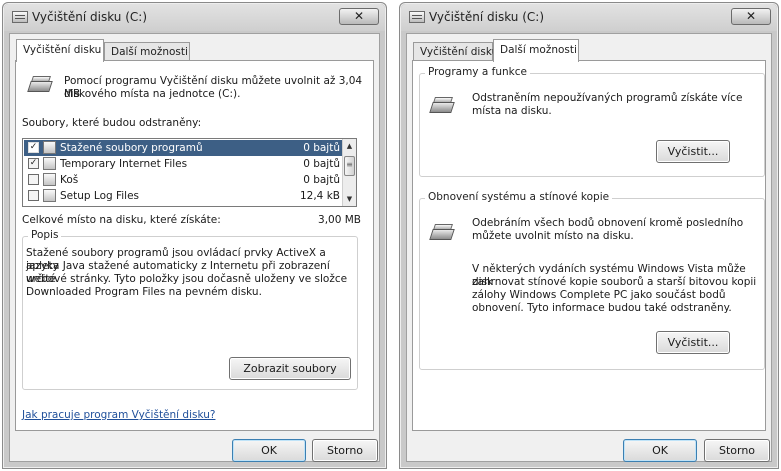 The height and width of the screenshot is (471, 781). What do you see at coordinates (512, 111) in the screenshot?
I see `programs-text-line2: místa na disku.` at bounding box center [512, 111].